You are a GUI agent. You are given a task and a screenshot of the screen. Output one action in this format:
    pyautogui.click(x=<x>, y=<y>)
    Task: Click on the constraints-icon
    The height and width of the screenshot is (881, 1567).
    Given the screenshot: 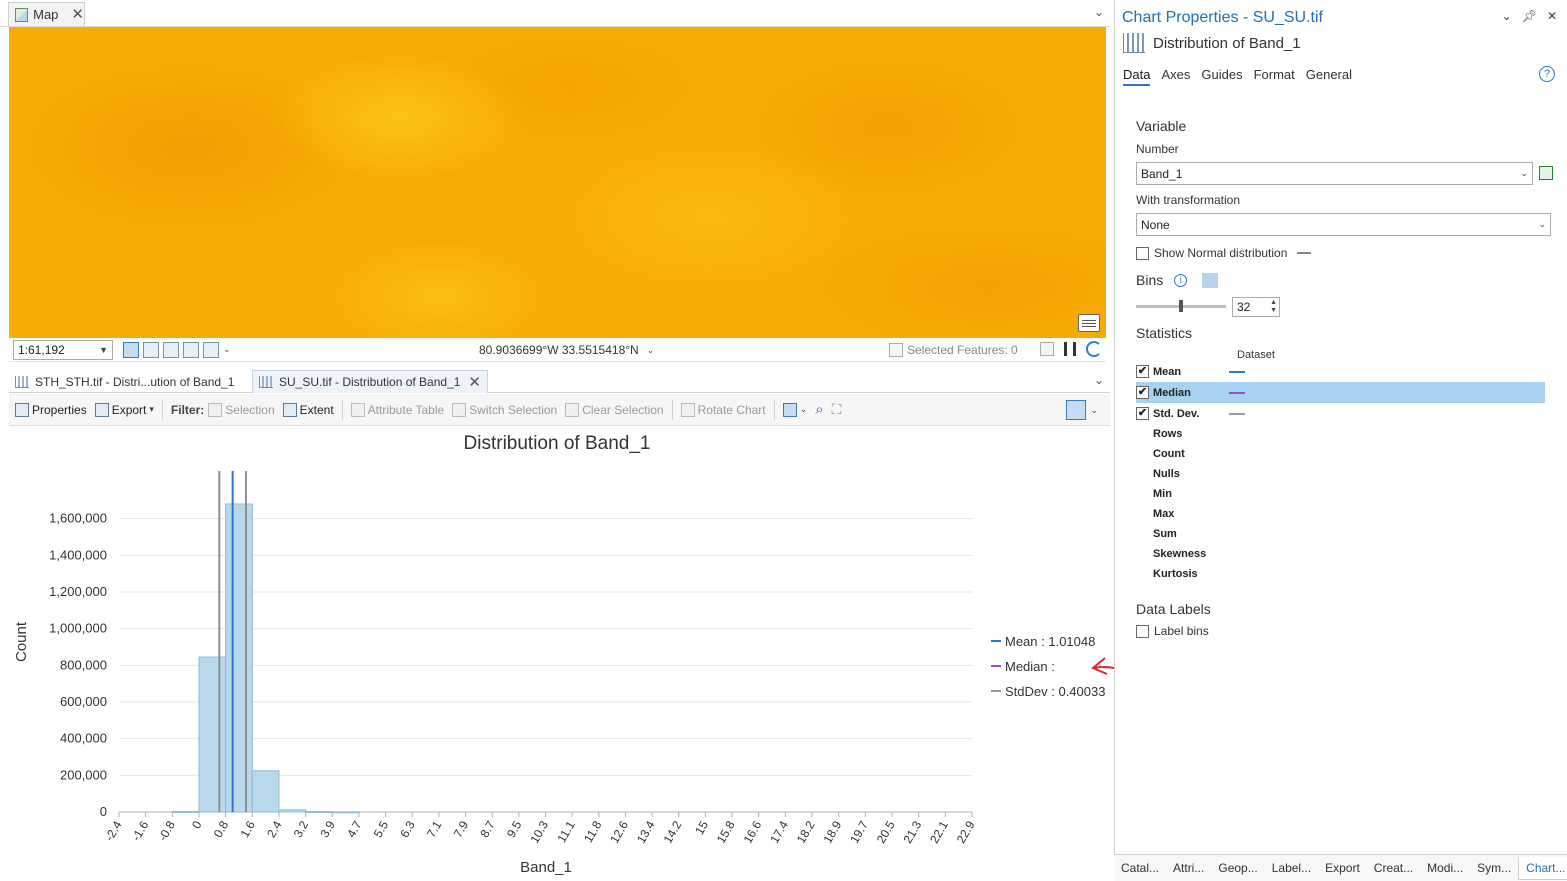 What is the action you would take?
    pyautogui.click(x=171, y=349)
    